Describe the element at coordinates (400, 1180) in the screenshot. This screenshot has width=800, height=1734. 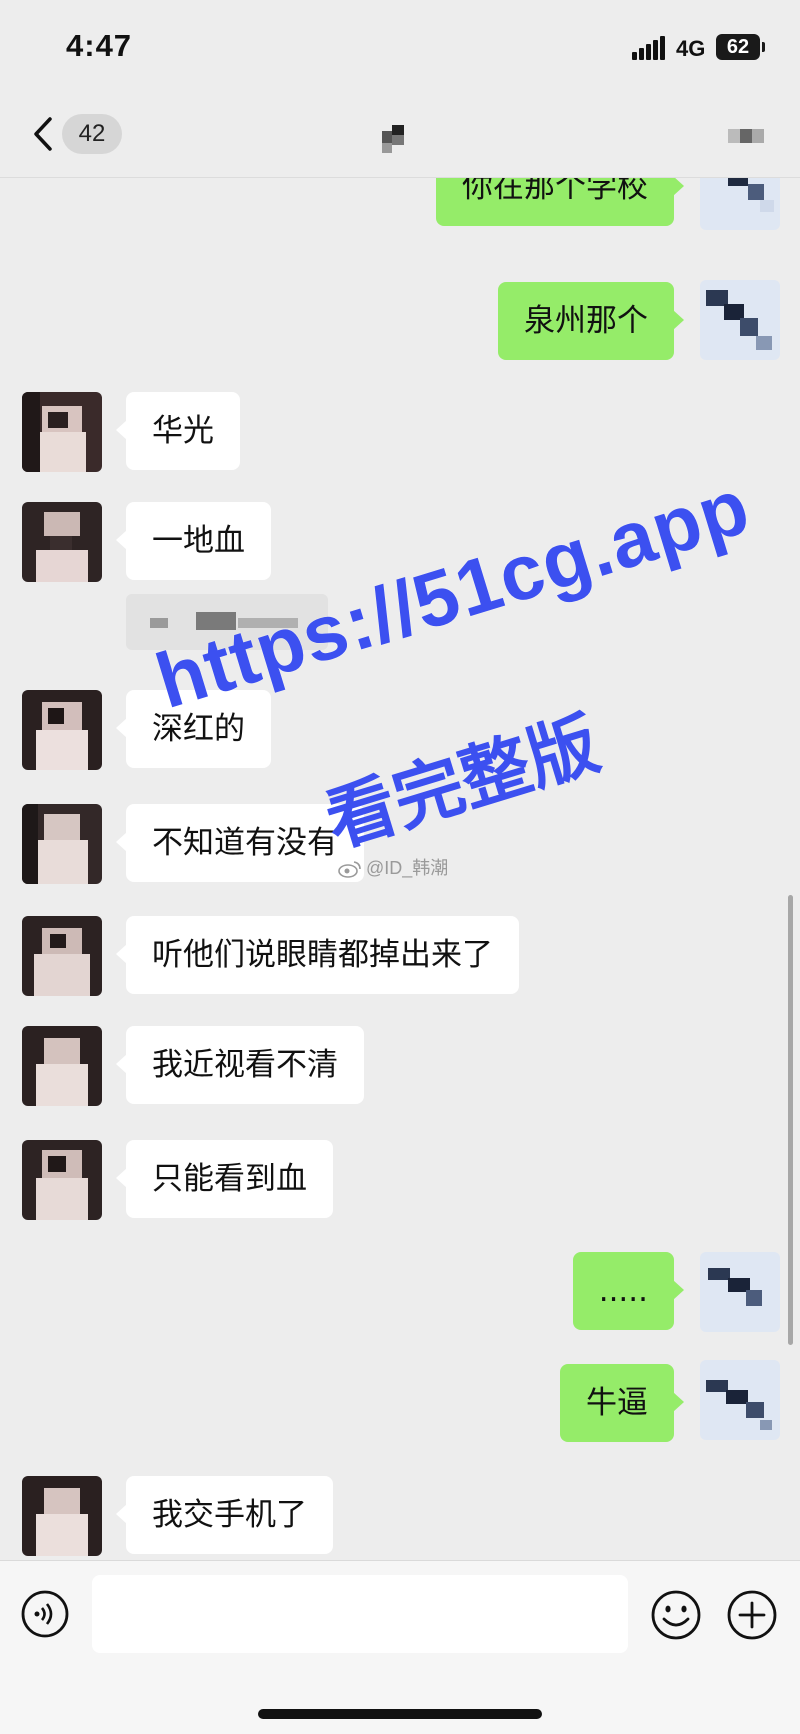
I see `message-row: 只能看到血` at that location.